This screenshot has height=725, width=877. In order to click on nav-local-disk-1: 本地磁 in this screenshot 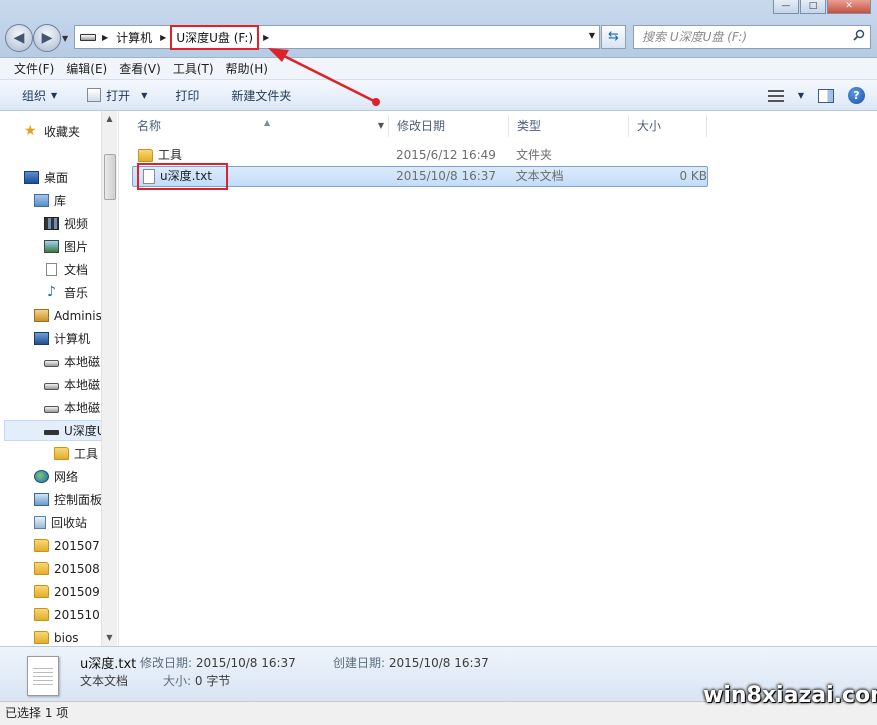, I will do `click(72, 361)`.